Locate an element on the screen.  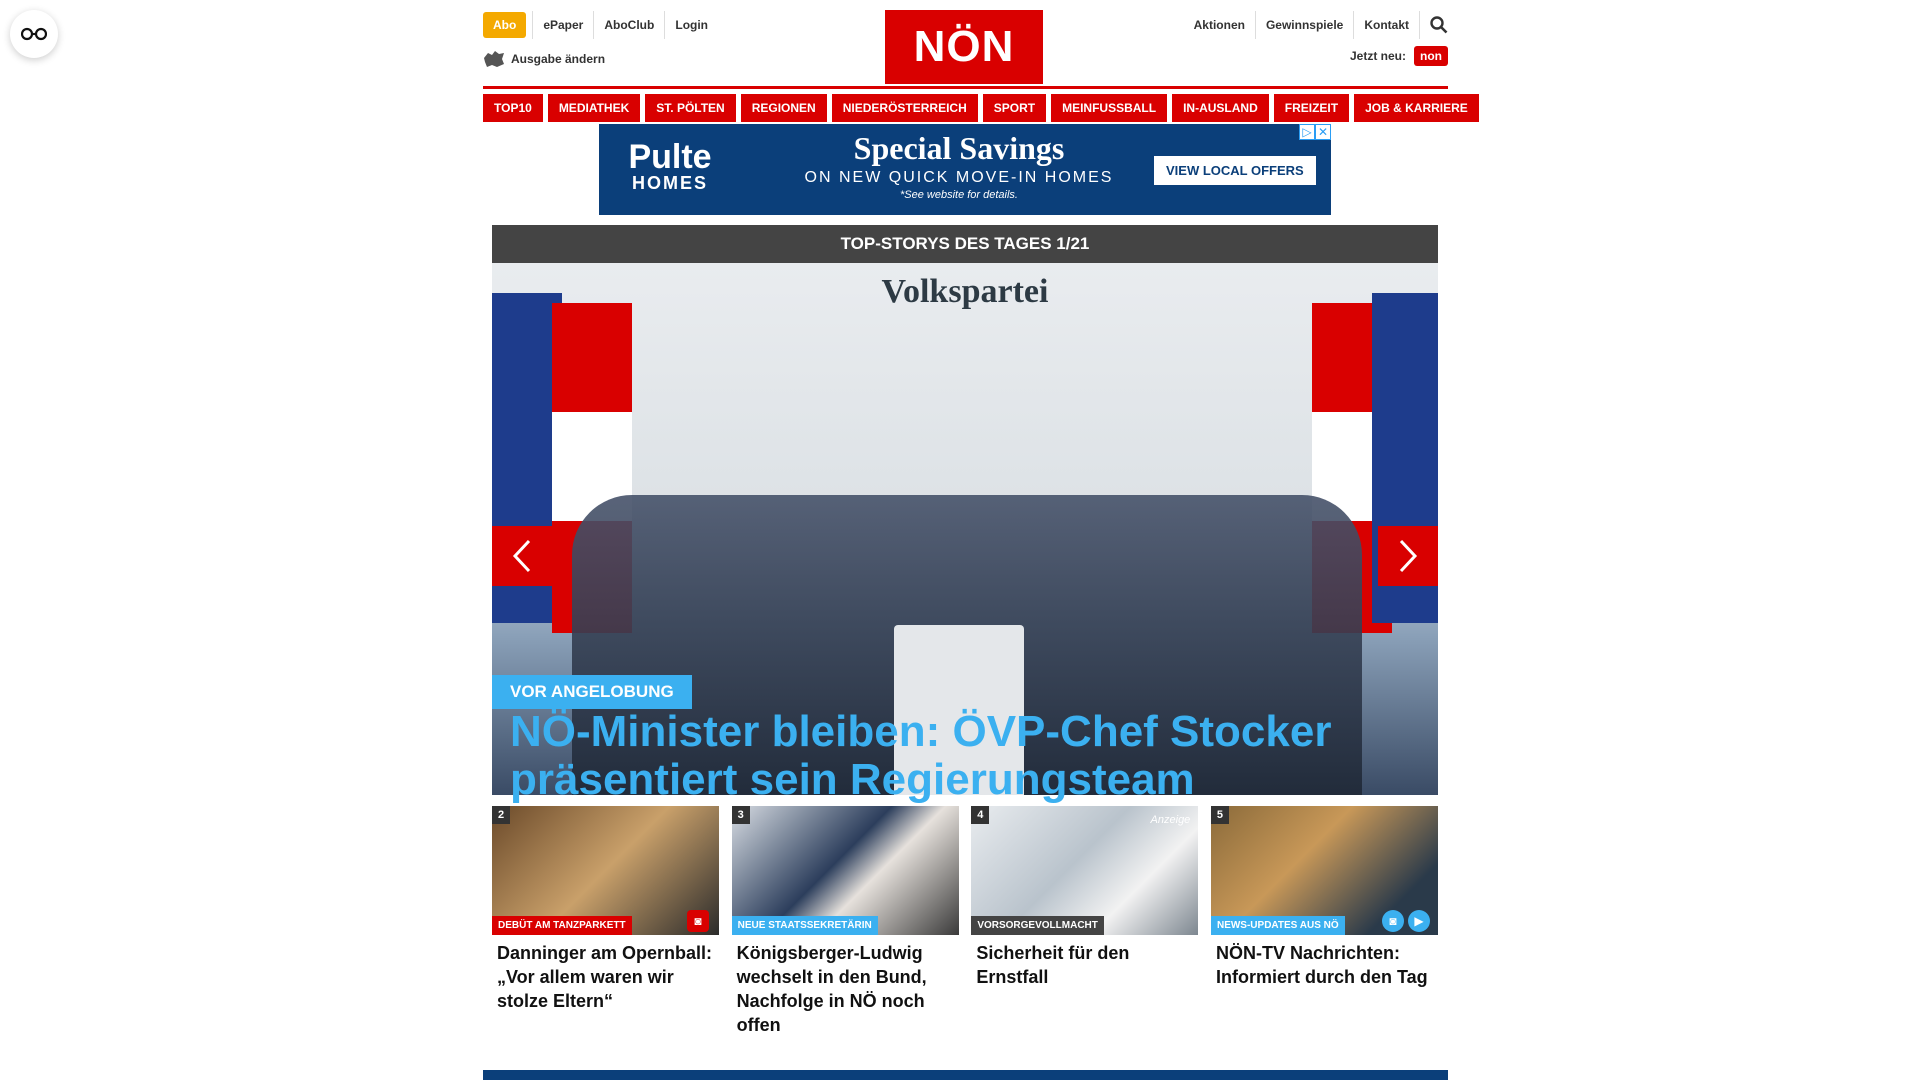
backdrop-title: Volkspartei is located at coordinates (965, 291).